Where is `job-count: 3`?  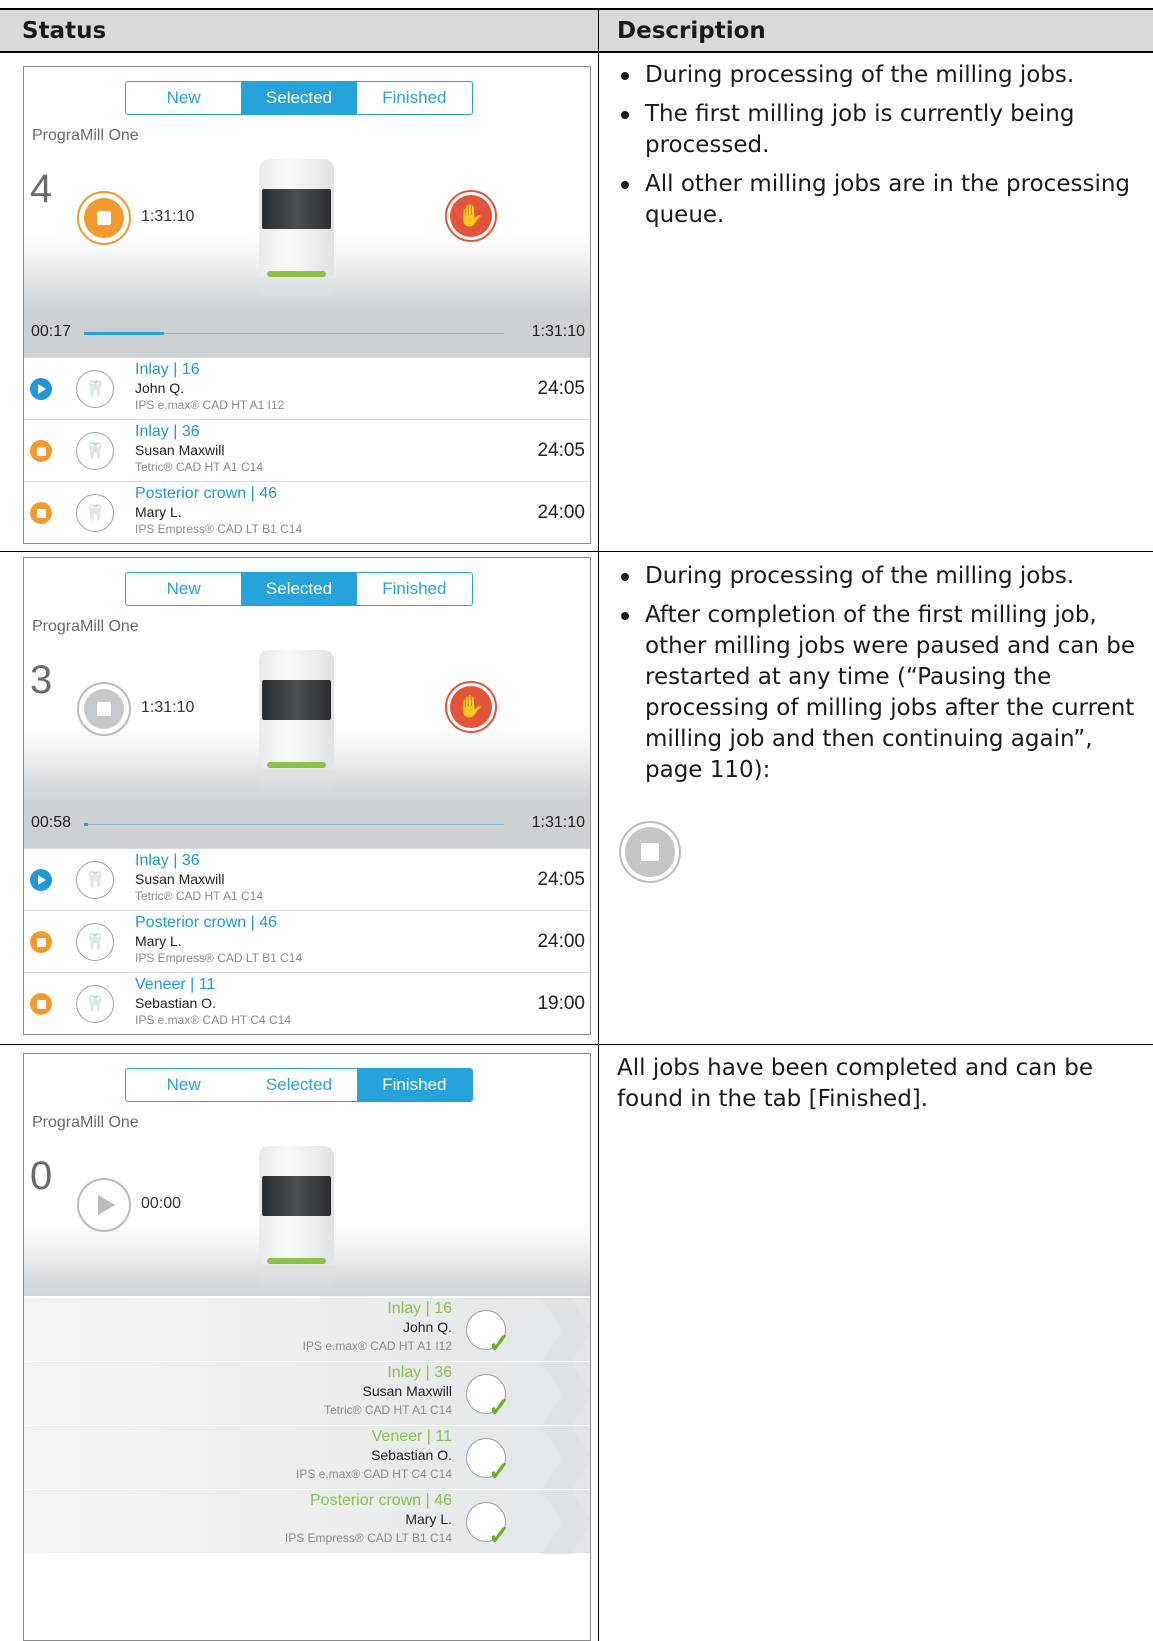
job-count: 3 is located at coordinates (41, 680).